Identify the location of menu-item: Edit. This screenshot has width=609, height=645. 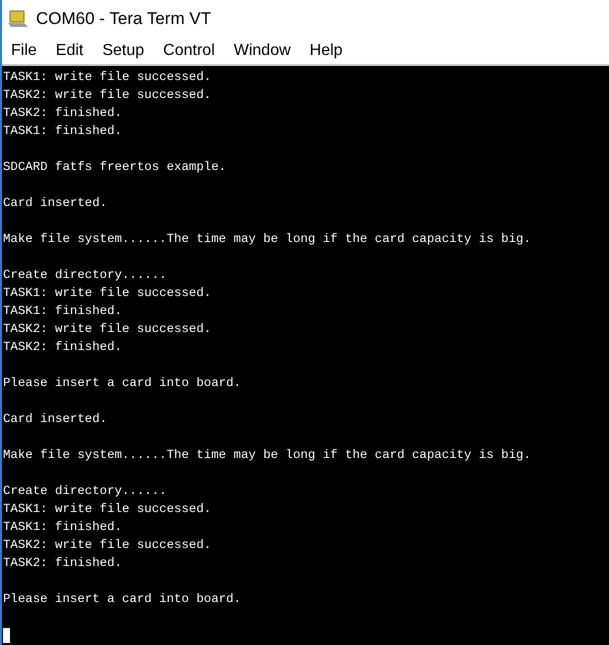
(70, 51).